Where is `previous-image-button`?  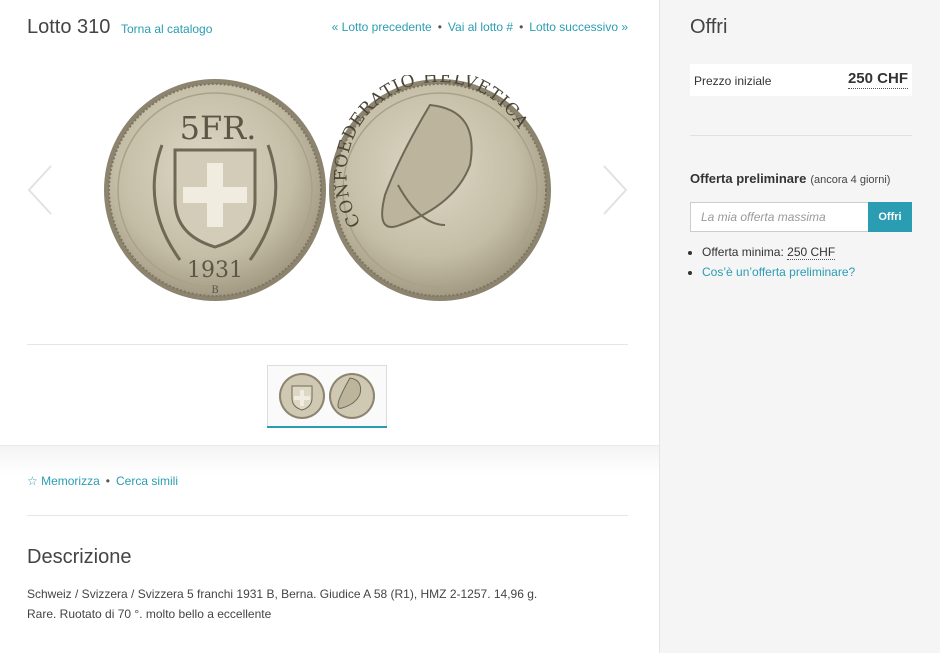 previous-image-button is located at coordinates (40, 190).